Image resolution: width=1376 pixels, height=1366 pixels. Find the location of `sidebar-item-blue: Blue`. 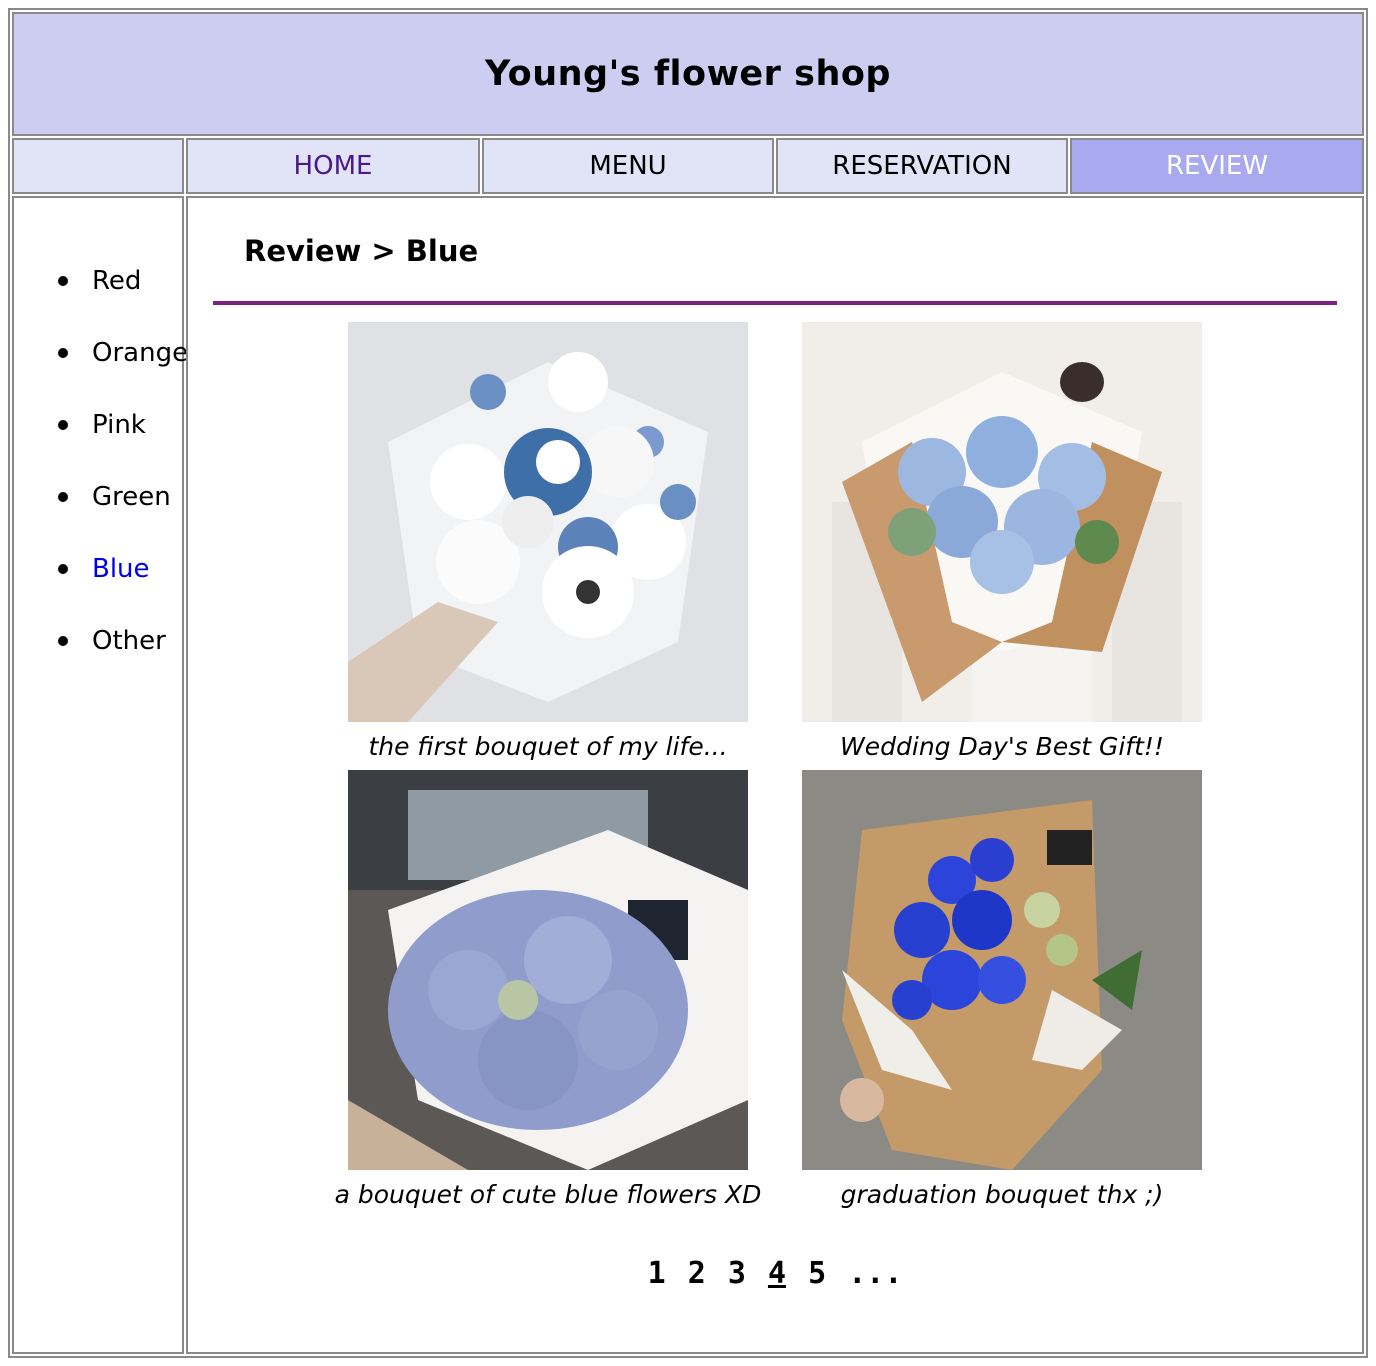

sidebar-item-blue: Blue is located at coordinates (123, 592).